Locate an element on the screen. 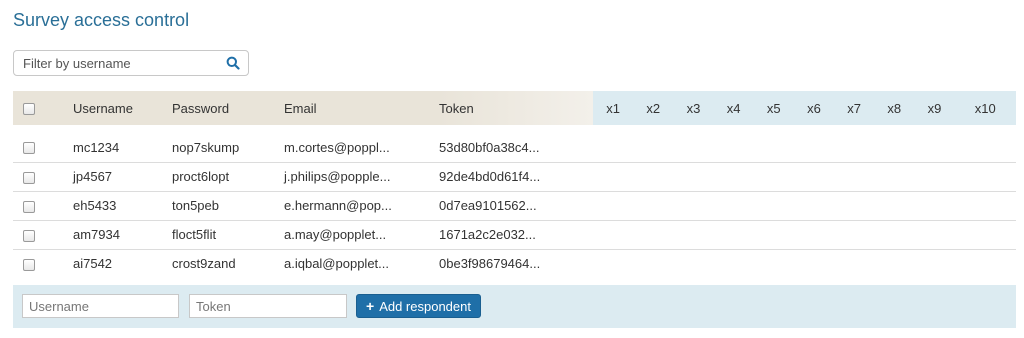 The image size is (1024, 338). new-username-input is located at coordinates (100, 306).